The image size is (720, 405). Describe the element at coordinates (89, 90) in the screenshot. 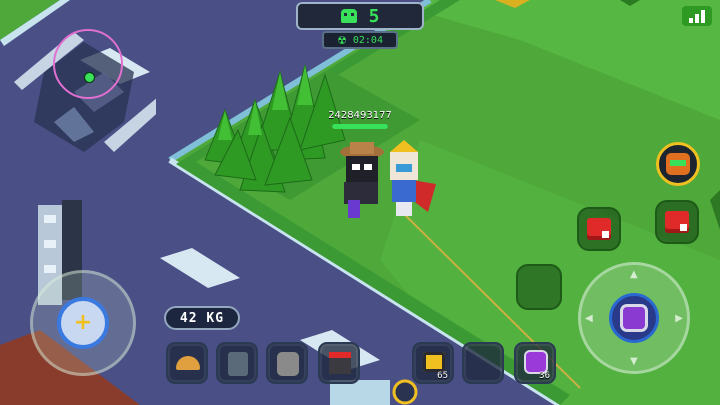

I see `minimap-terrain` at that location.